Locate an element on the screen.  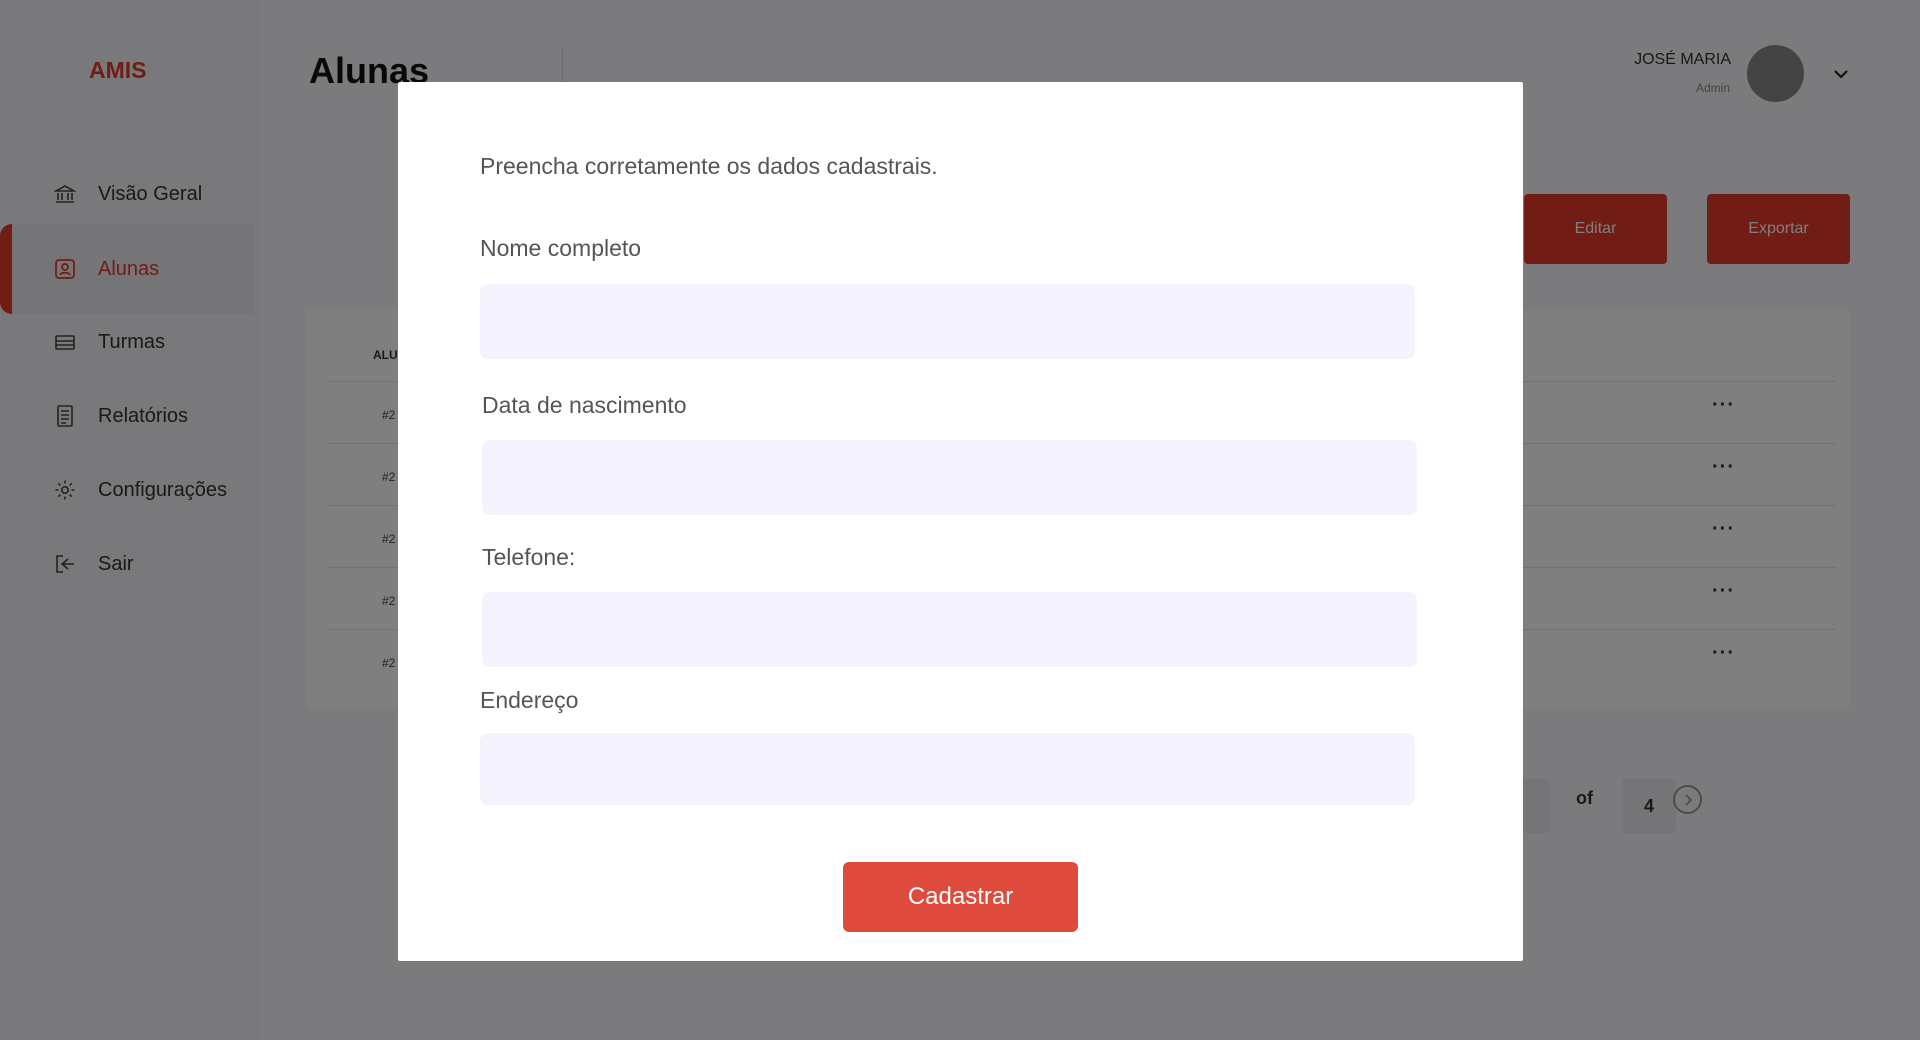
nome-completo-input is located at coordinates (947, 321).